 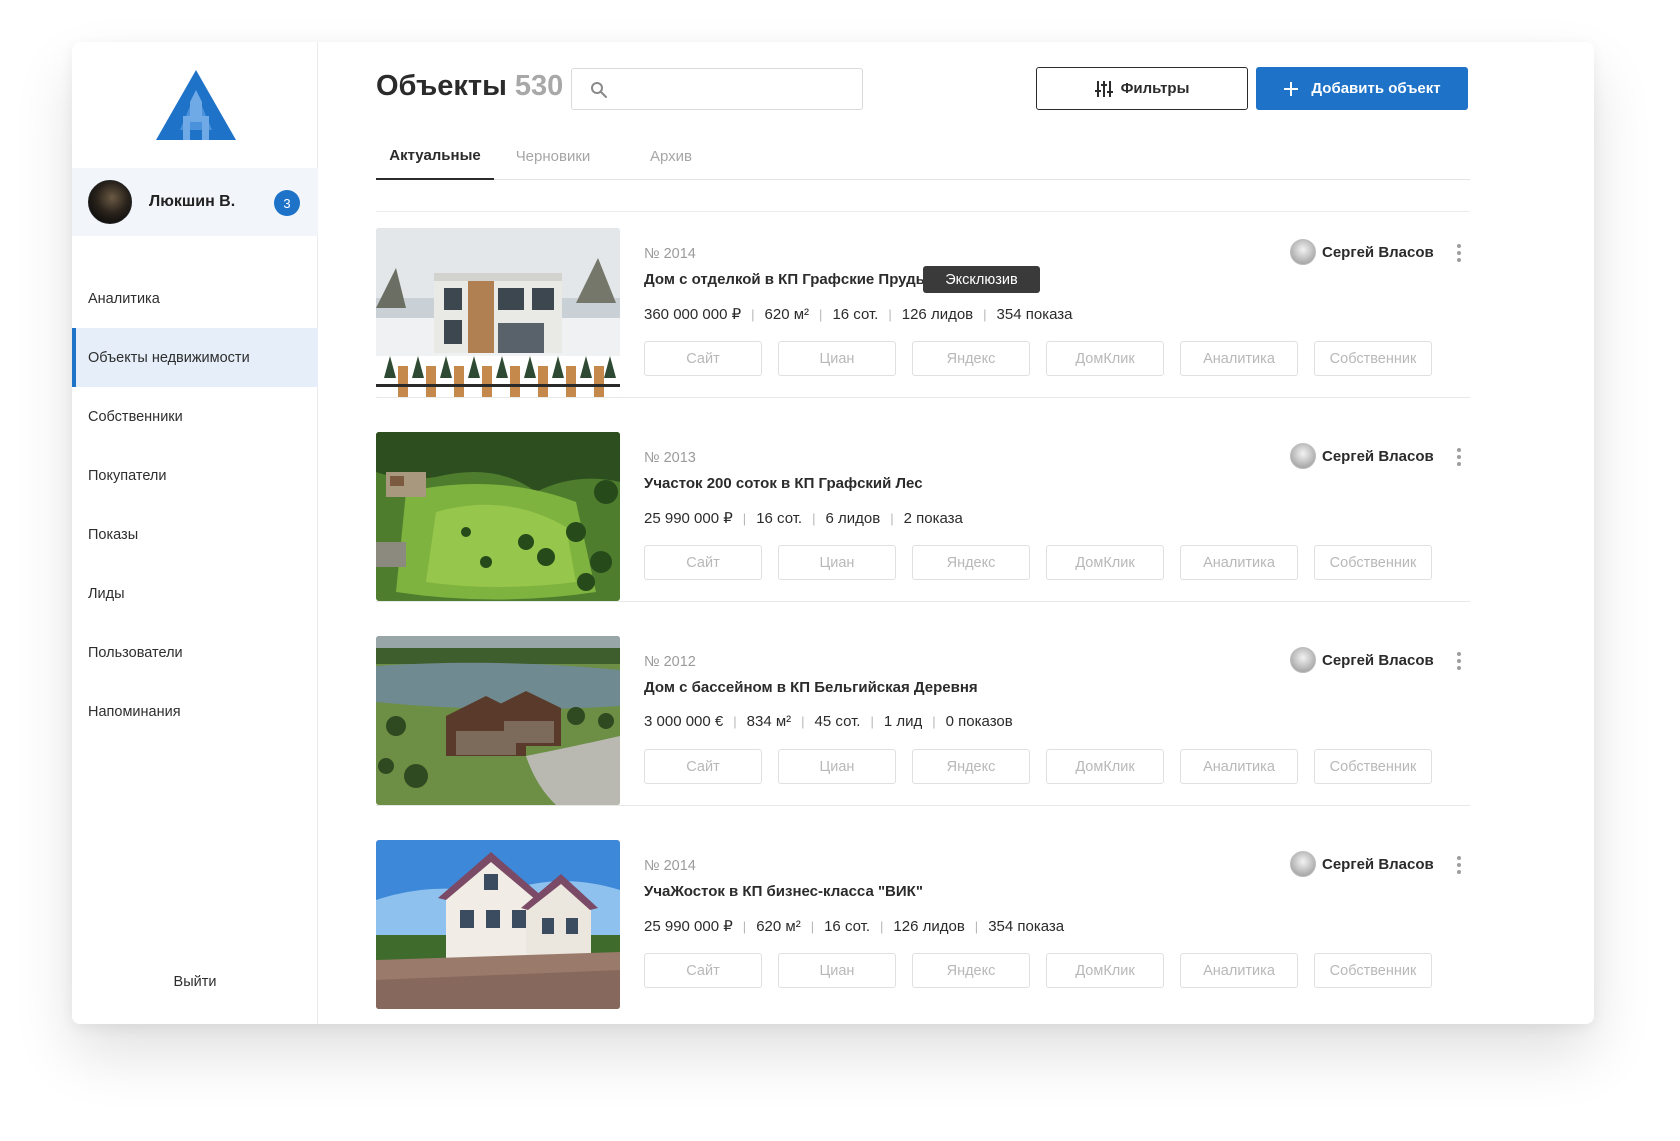 I want to click on sidebar-item-real-estate: Объекты недвижимости, so click(x=195, y=357).